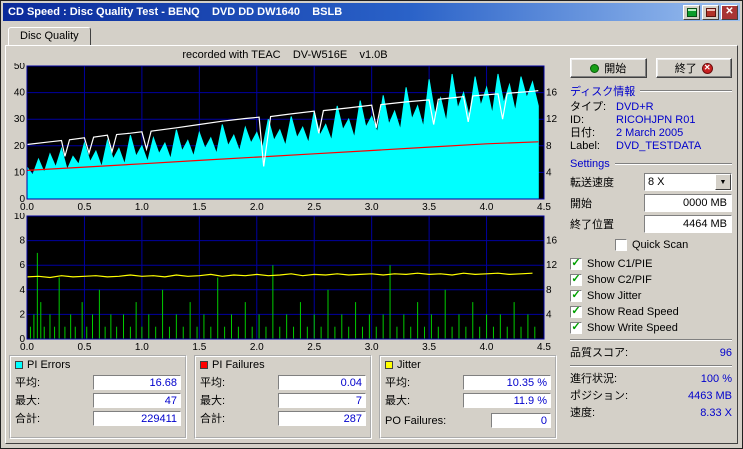  I want to click on disc-type-value: DVD+R, so click(635, 107).